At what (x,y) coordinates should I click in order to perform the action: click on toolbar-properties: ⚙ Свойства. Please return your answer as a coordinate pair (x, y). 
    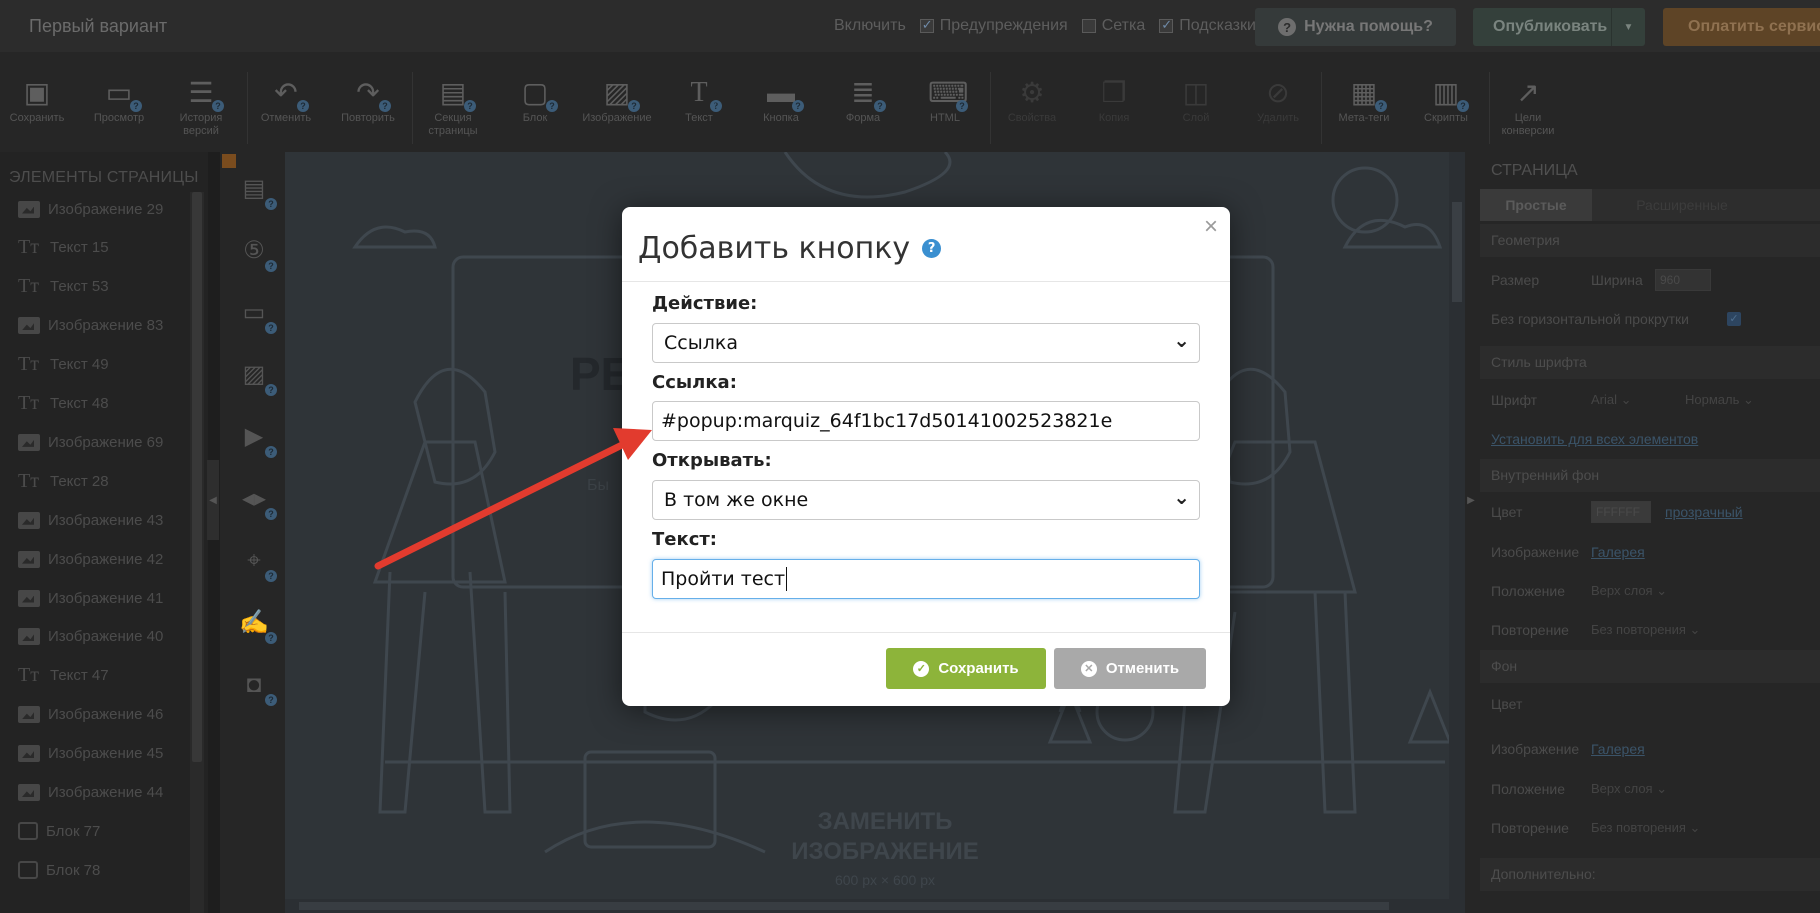
    Looking at the image, I should click on (1032, 100).